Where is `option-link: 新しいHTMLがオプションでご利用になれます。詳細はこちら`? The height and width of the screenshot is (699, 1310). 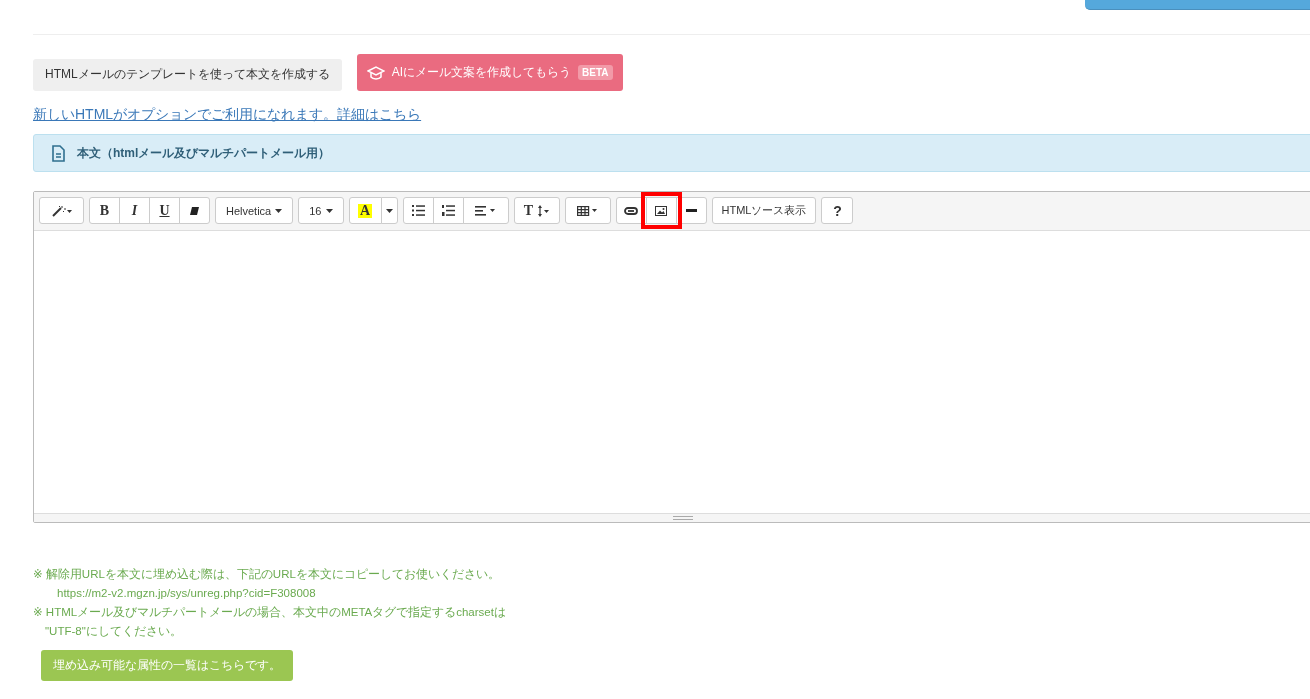 option-link: 新しいHTMLがオプションでご利用になれます。詳細はこちら is located at coordinates (227, 115).